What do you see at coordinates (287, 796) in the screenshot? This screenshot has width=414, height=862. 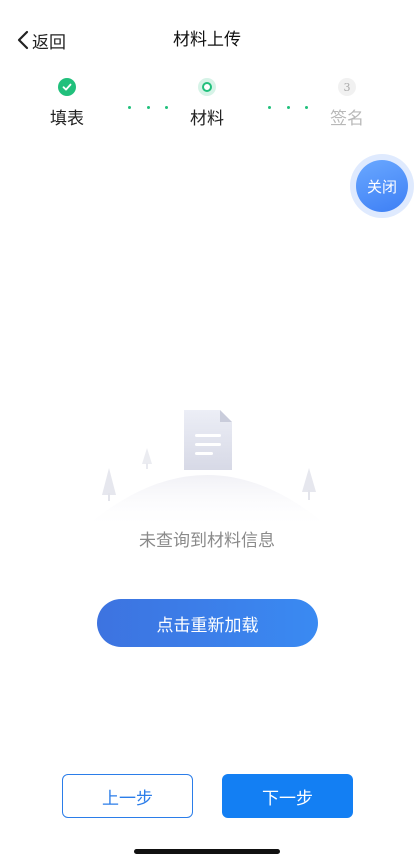 I see `next-step-button: 下一步` at bounding box center [287, 796].